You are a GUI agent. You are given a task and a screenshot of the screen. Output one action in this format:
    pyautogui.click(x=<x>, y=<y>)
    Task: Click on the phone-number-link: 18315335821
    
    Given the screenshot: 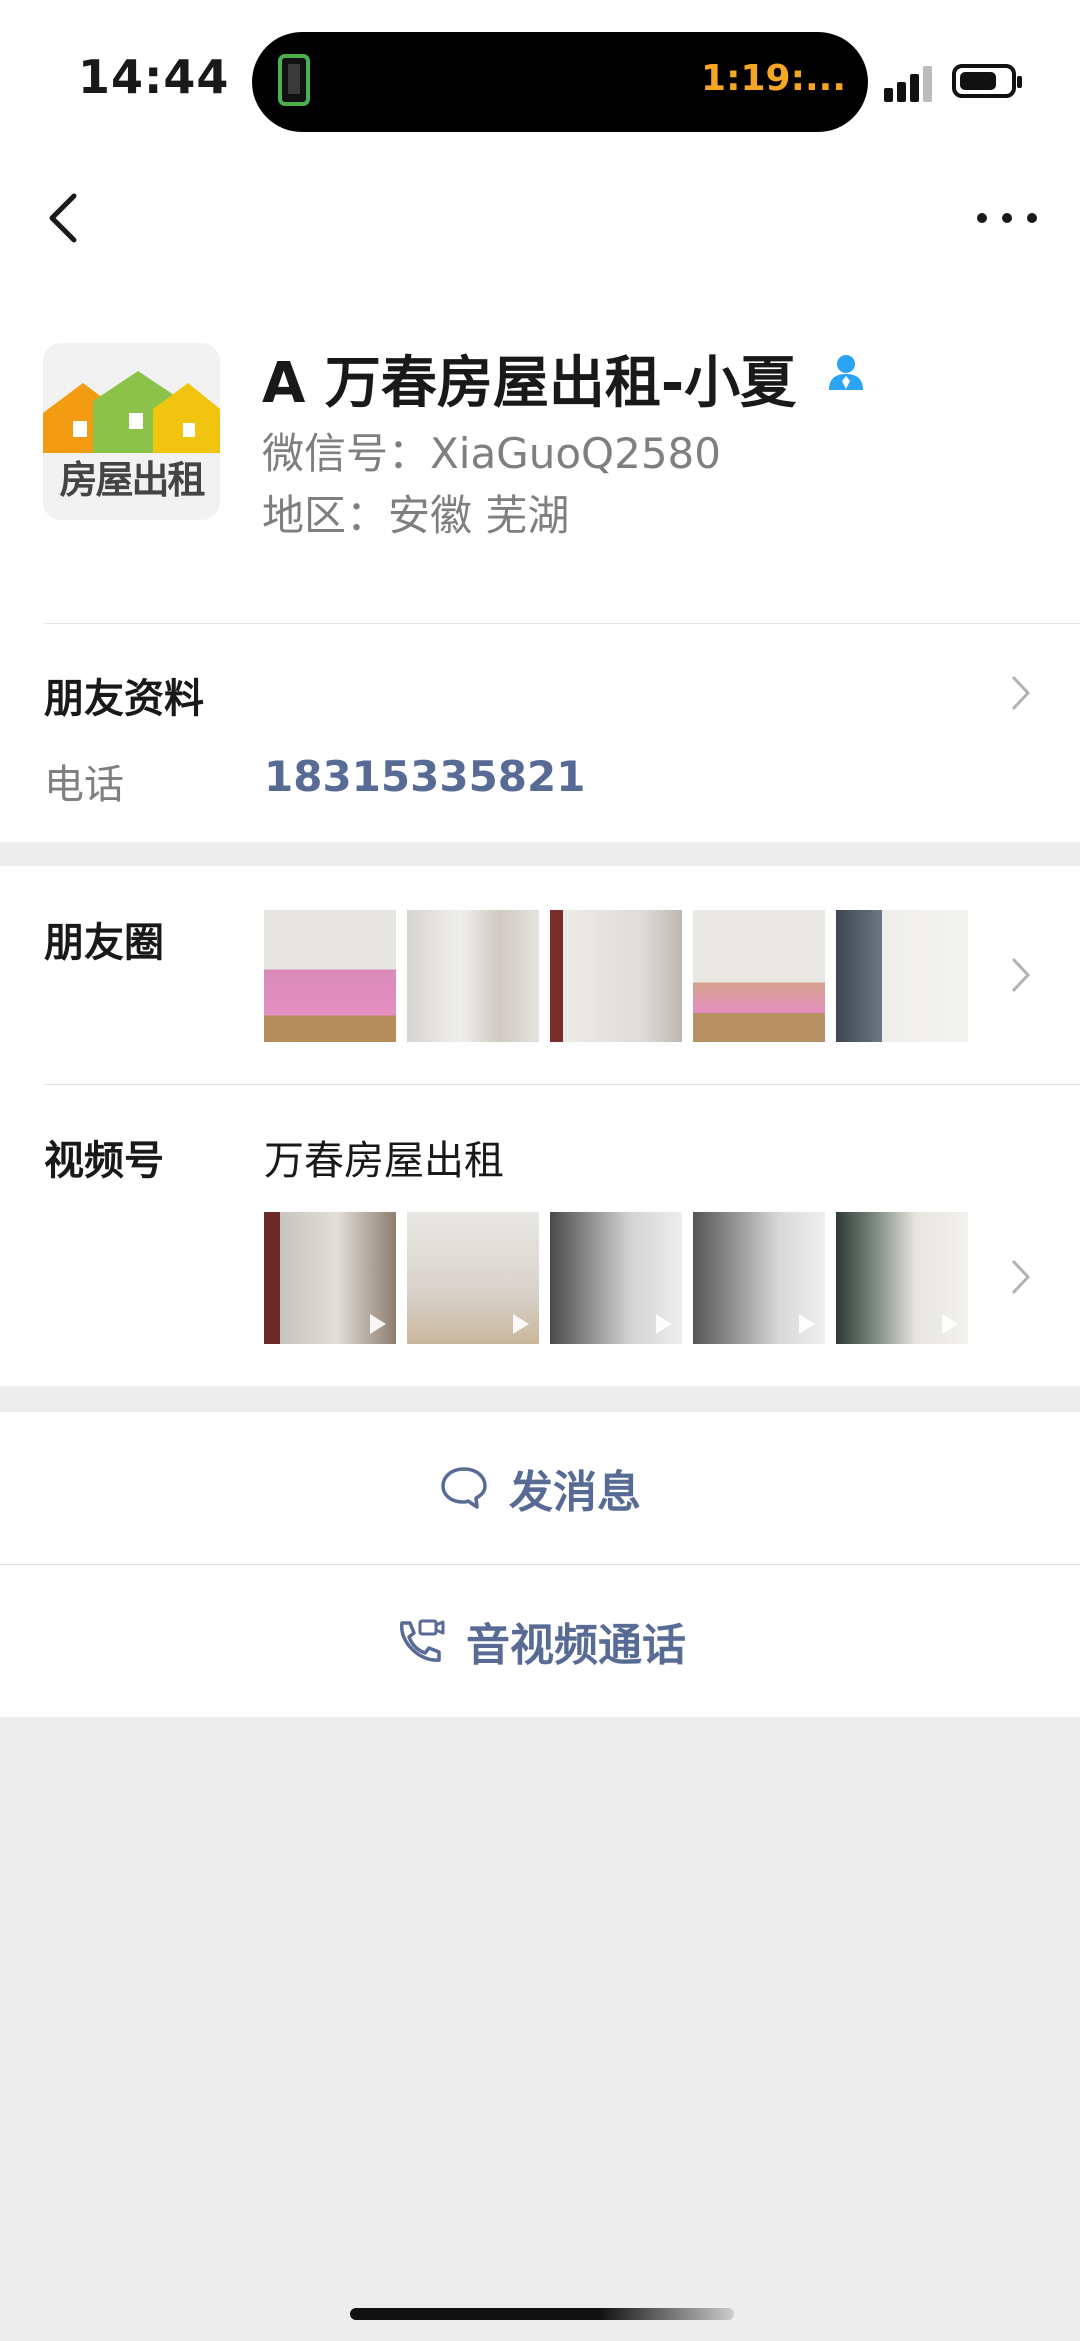 What is the action you would take?
    pyautogui.click(x=424, y=776)
    